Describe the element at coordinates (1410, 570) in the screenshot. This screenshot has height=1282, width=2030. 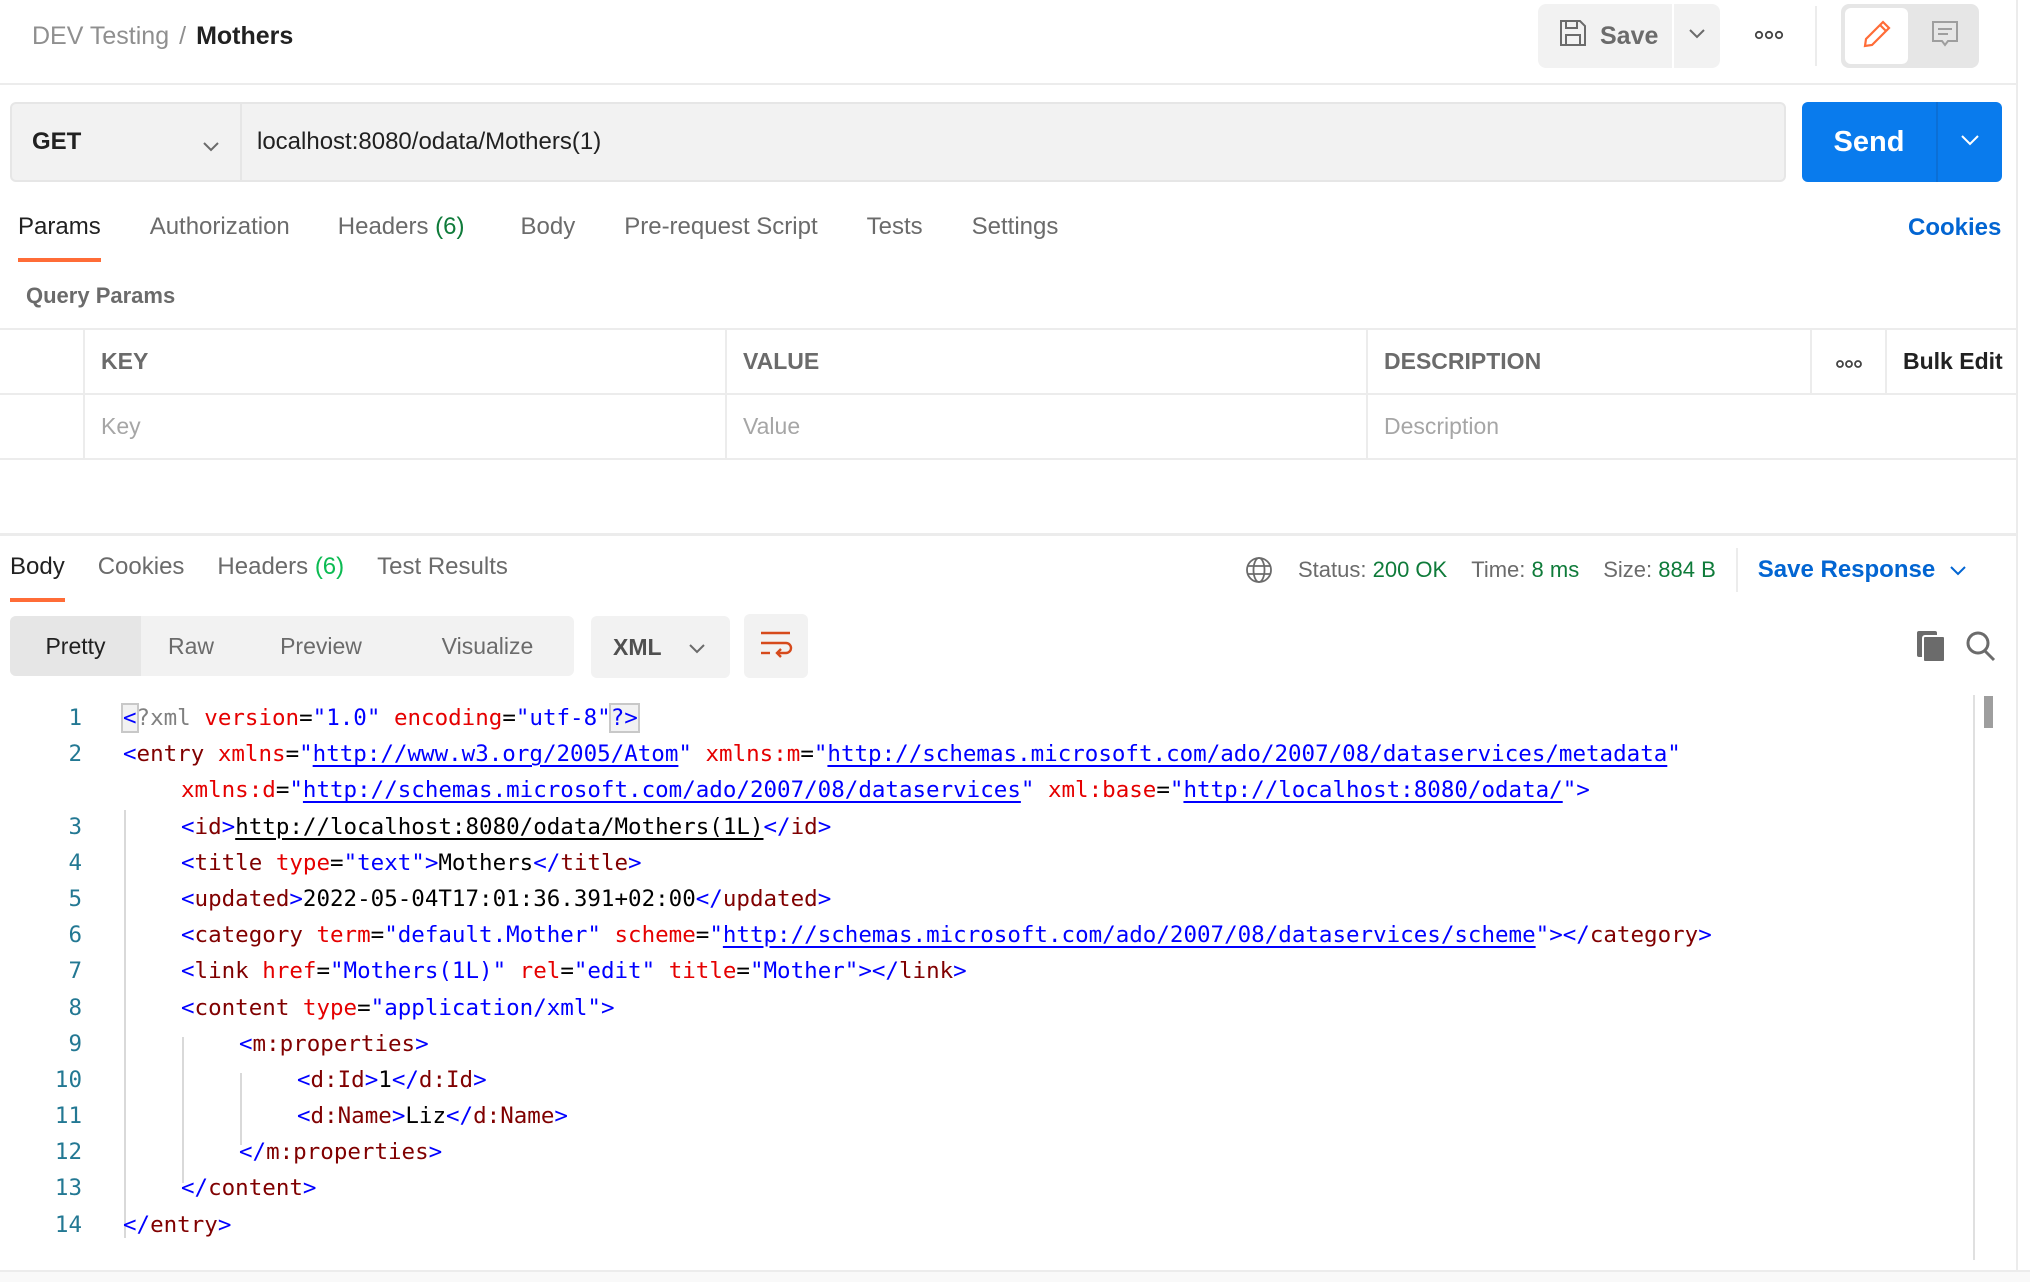
I see `status-value: 200 OK` at that location.